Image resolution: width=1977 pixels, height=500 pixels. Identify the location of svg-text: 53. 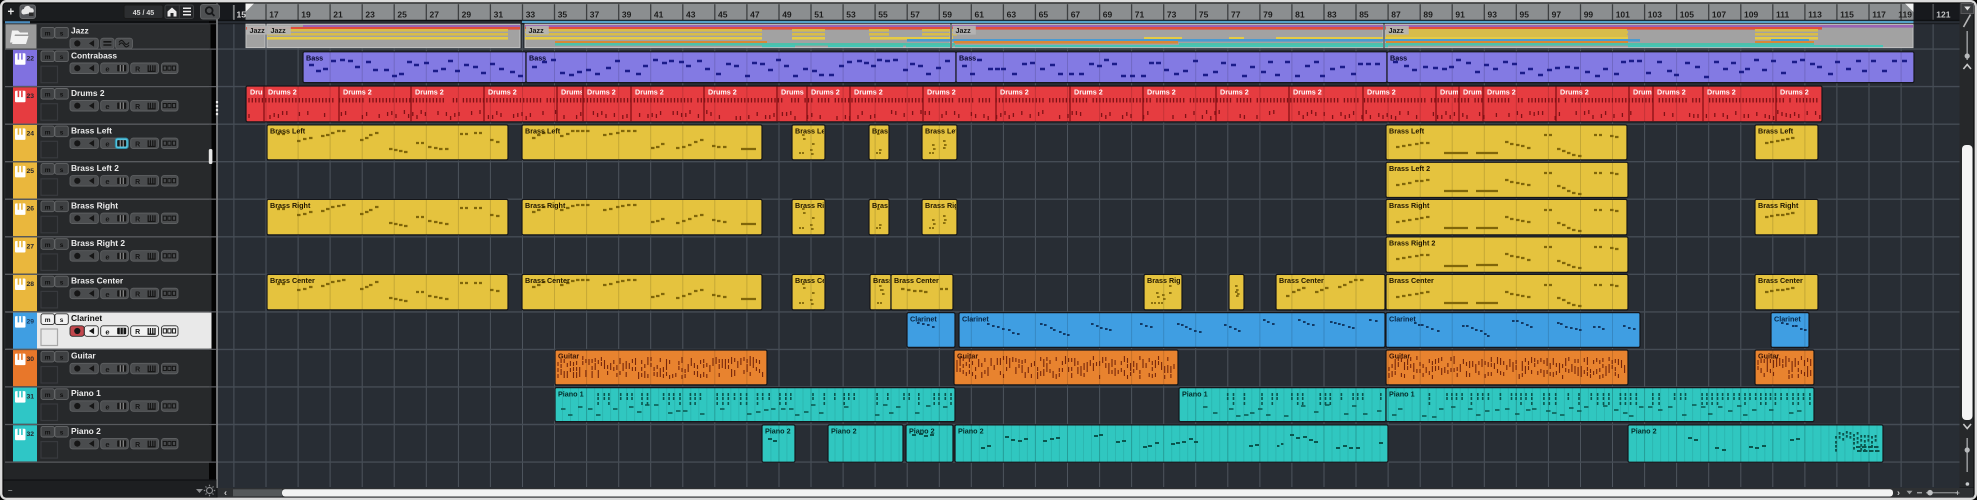
(851, 14).